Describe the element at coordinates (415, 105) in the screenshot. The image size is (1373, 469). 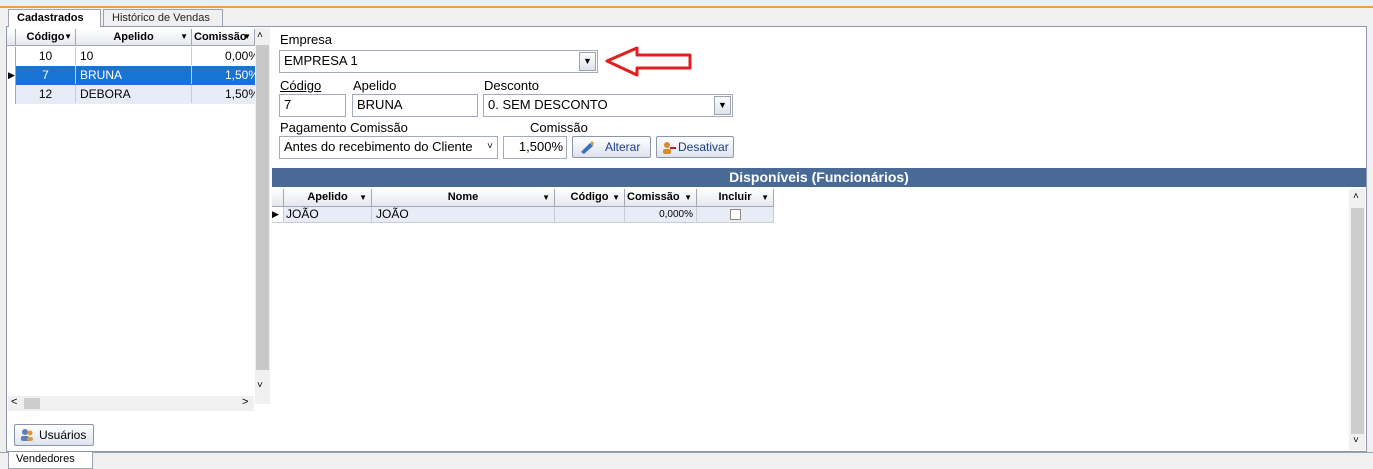
I see `apelido-field: BRUNA` at that location.